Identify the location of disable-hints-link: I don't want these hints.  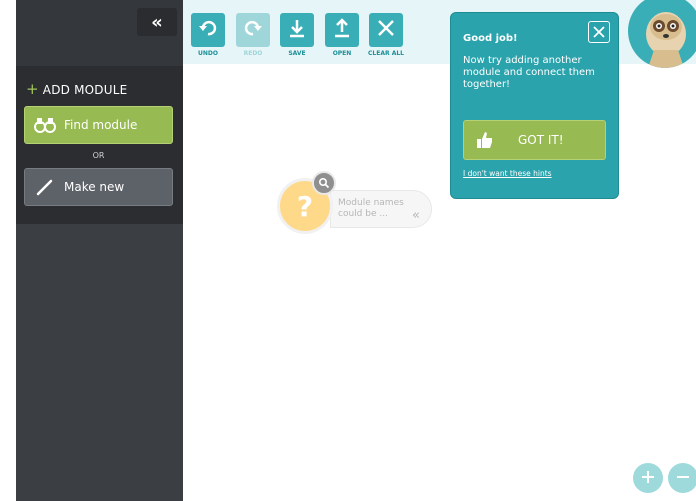
(507, 173).